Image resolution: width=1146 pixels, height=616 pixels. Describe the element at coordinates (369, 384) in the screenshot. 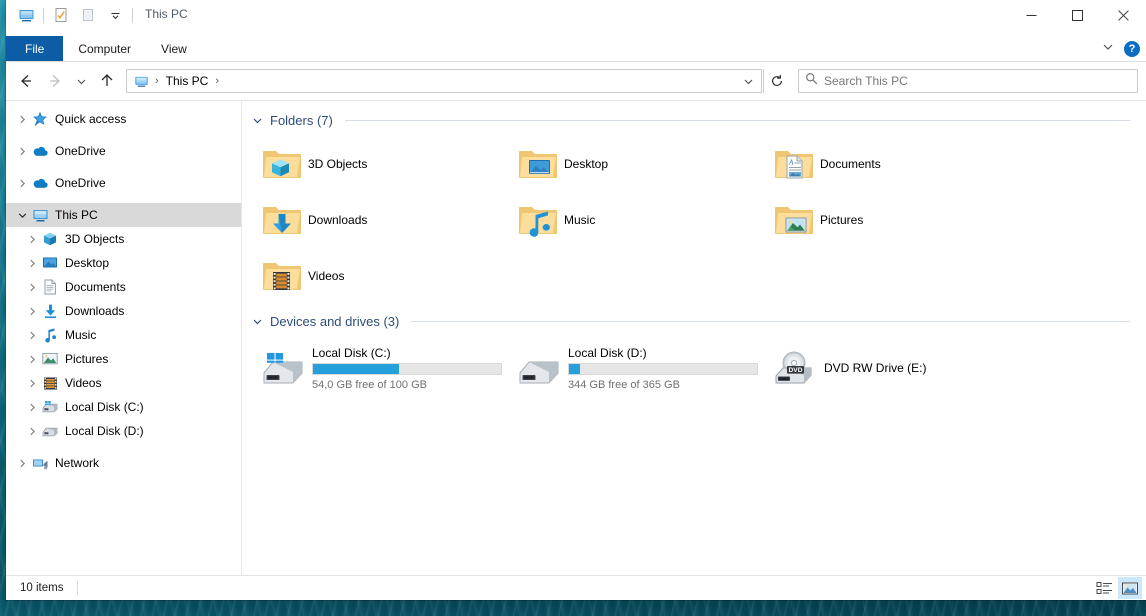

I see `drive-capacity-label: 54,0 GB free of 100 GB` at that location.